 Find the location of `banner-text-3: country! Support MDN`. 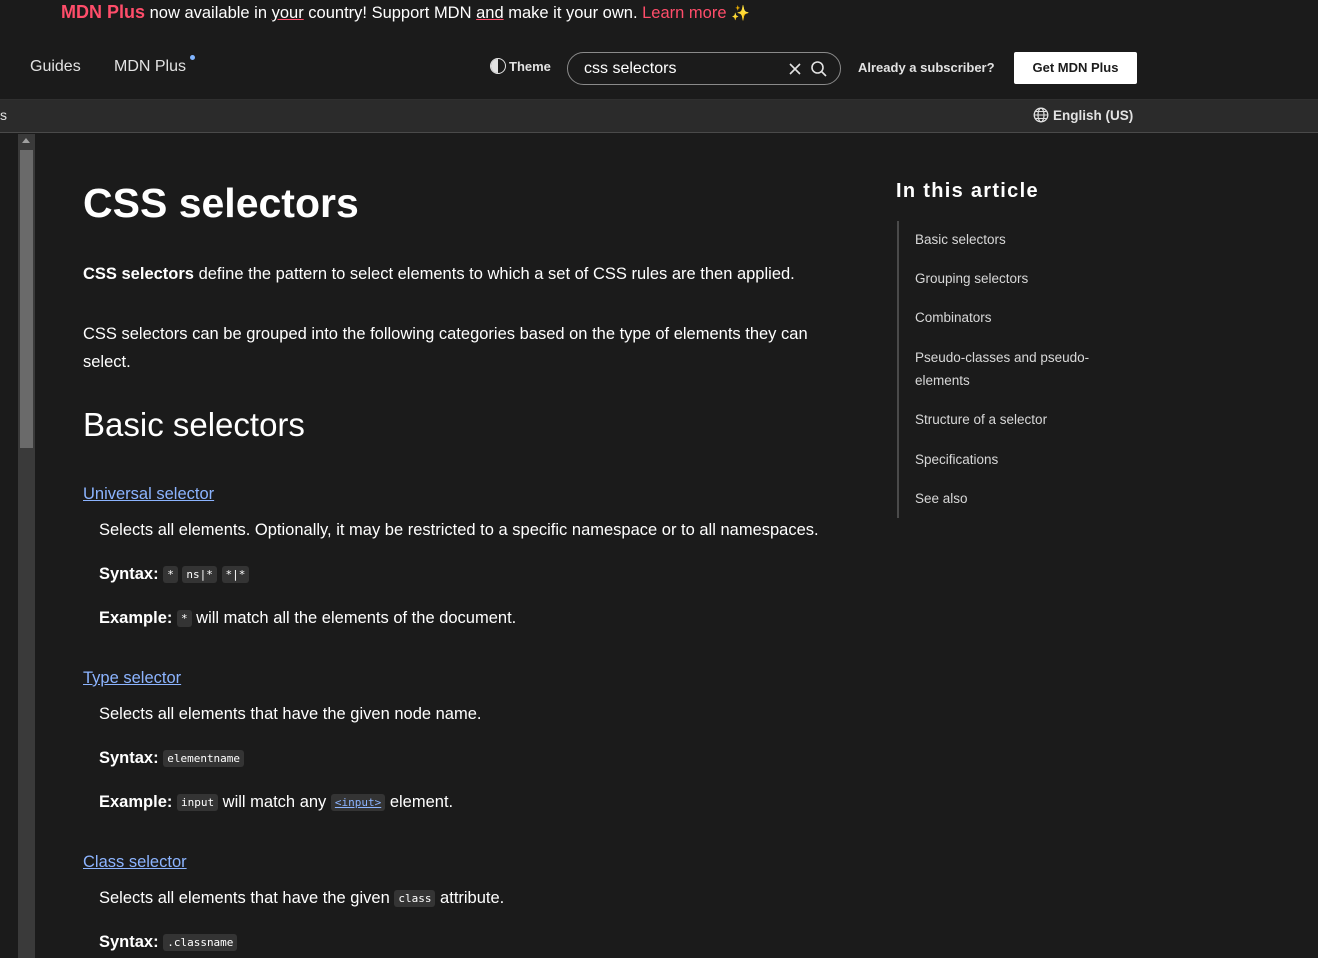

banner-text-3: country! Support MDN is located at coordinates (390, 13).